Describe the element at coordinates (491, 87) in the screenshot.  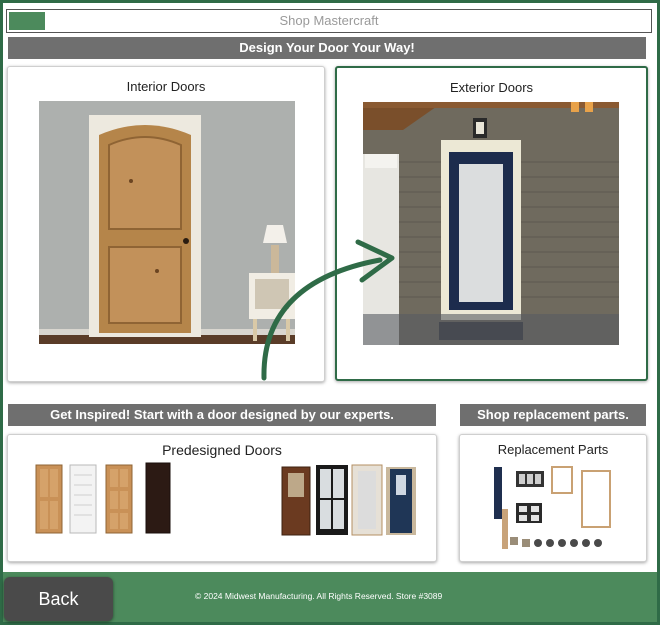
I see `exterior-doors-label: Exterior Doors` at that location.